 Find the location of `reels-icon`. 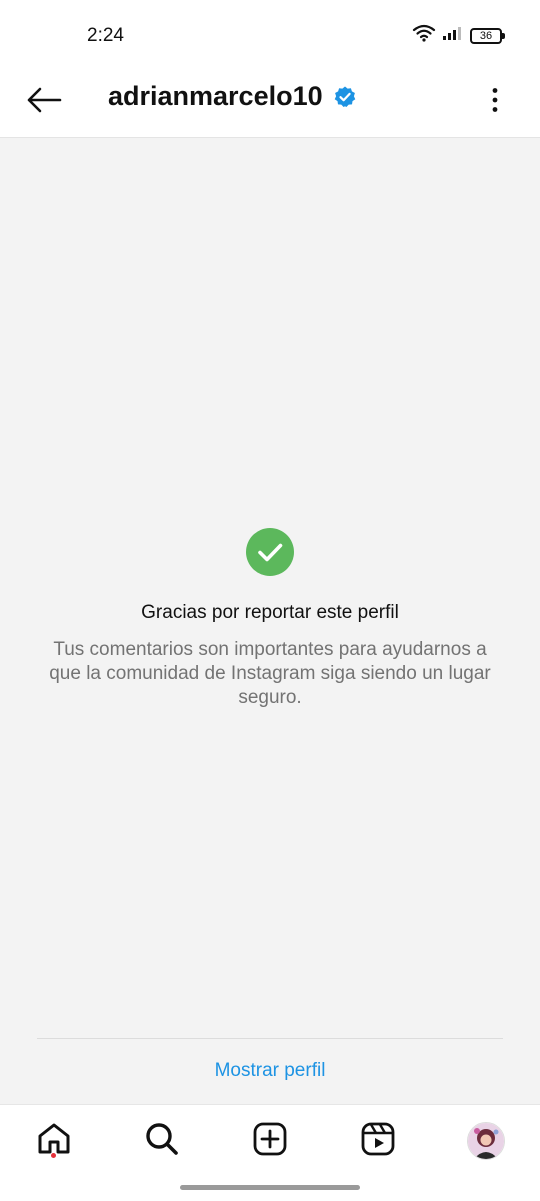

reels-icon is located at coordinates (378, 1141).